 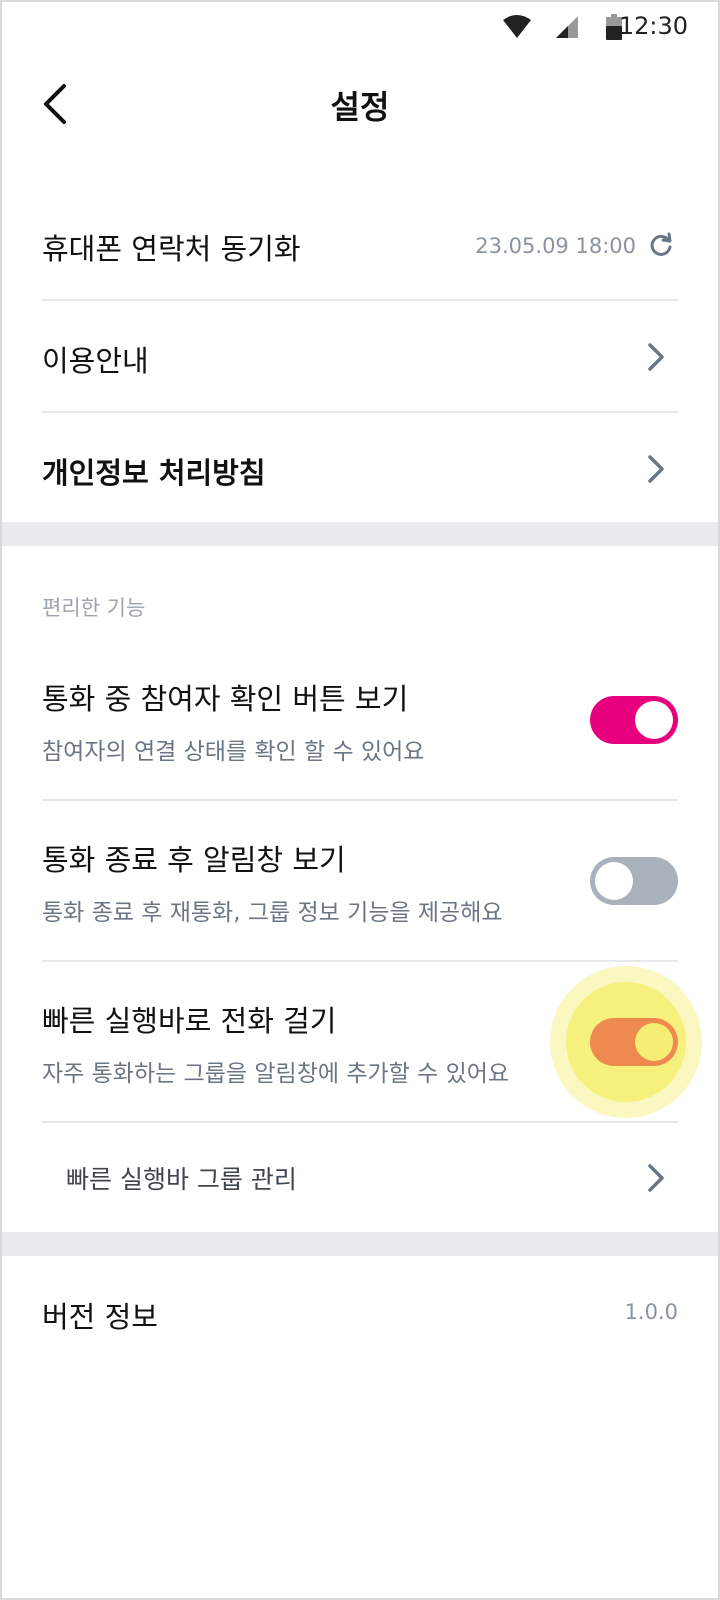 What do you see at coordinates (360, 1178) in the screenshot?
I see `quick-launch-group-manage-row: 빠른 실행바 그룹 관리` at bounding box center [360, 1178].